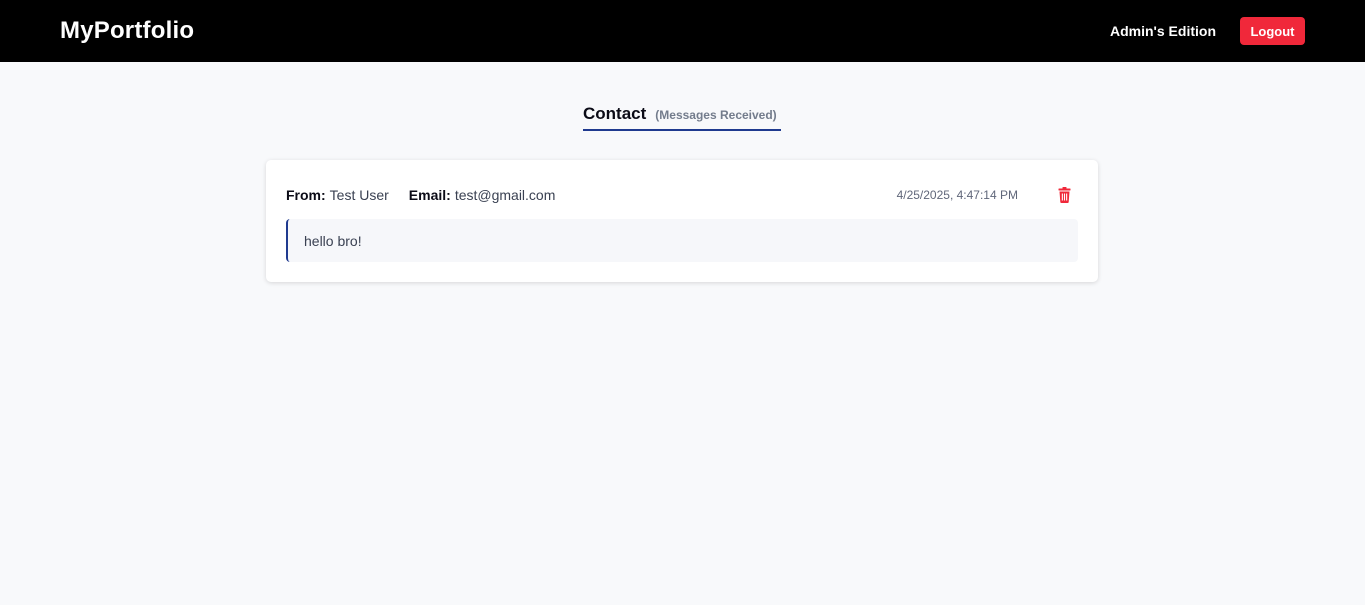 This screenshot has width=1365, height=605. What do you see at coordinates (505, 195) in the screenshot?
I see `email-value: test@gmail.com` at bounding box center [505, 195].